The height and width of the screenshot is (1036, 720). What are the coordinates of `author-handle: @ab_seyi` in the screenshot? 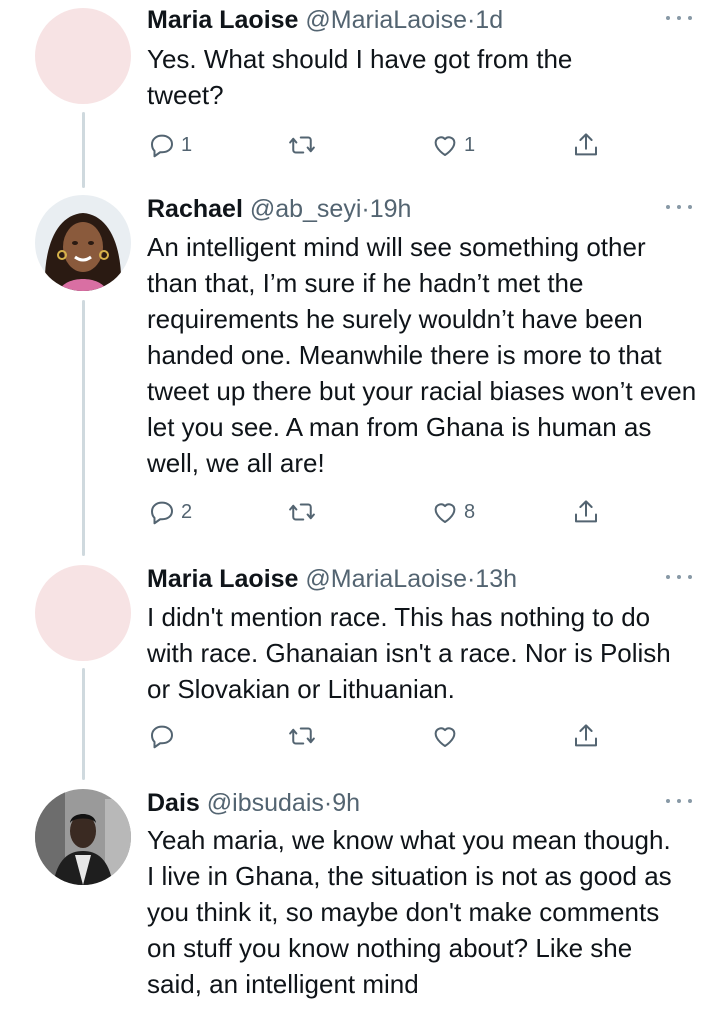 It's located at (306, 209).